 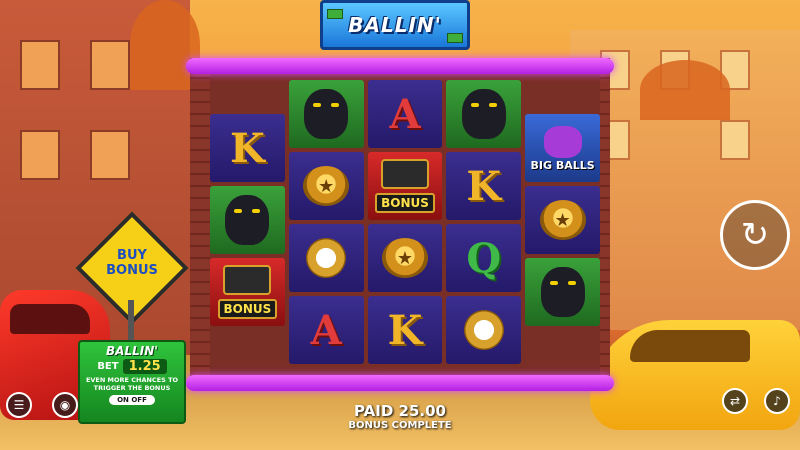 I want to click on menu-icon: ☰, so click(x=19, y=405).